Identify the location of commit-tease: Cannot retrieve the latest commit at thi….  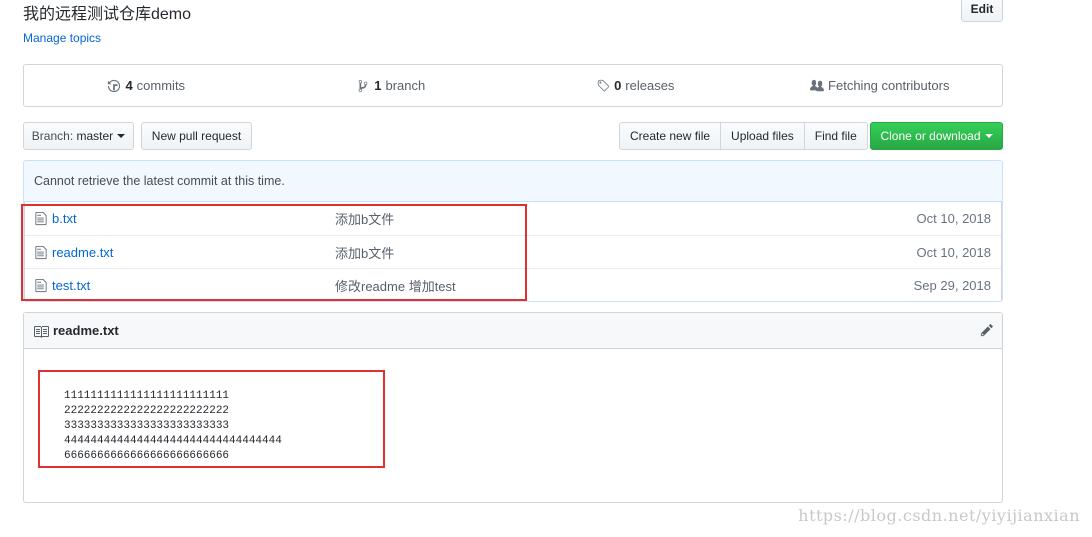
(513, 181).